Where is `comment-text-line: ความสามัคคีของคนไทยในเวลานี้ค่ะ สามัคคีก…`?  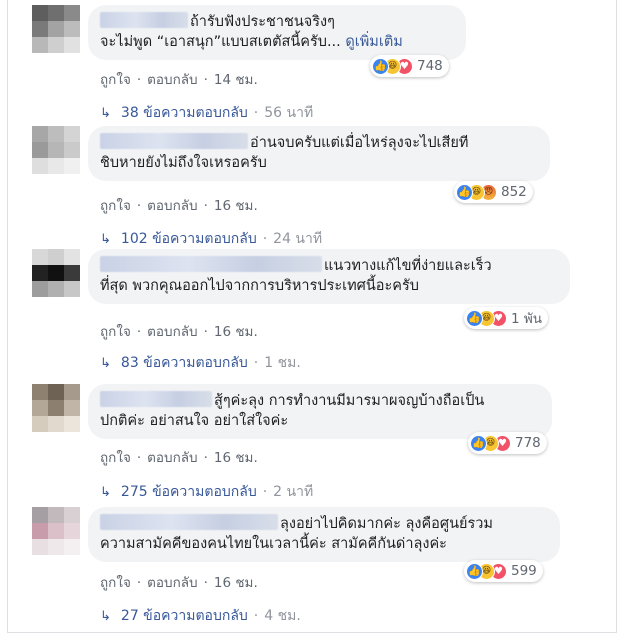
comment-text-line: ความสามัคคีของคนไทยในเวลานี้ค่ะ สามัคคีก… is located at coordinates (273, 544).